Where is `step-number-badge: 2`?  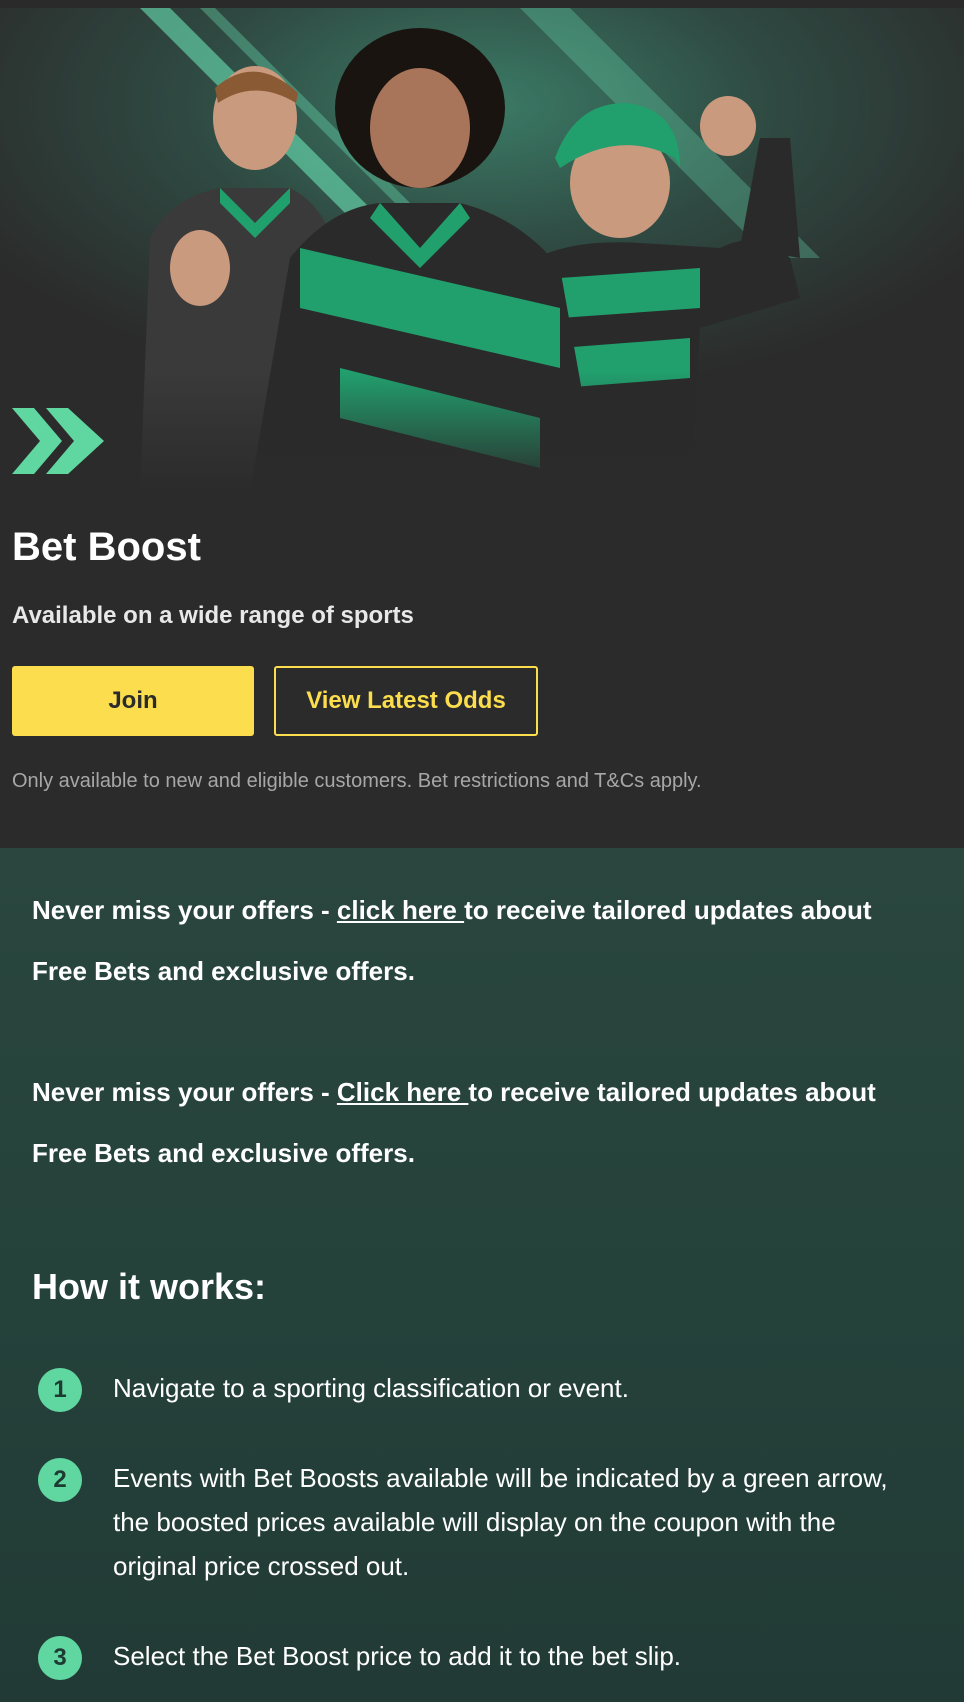
step-number-badge: 2 is located at coordinates (60, 1480).